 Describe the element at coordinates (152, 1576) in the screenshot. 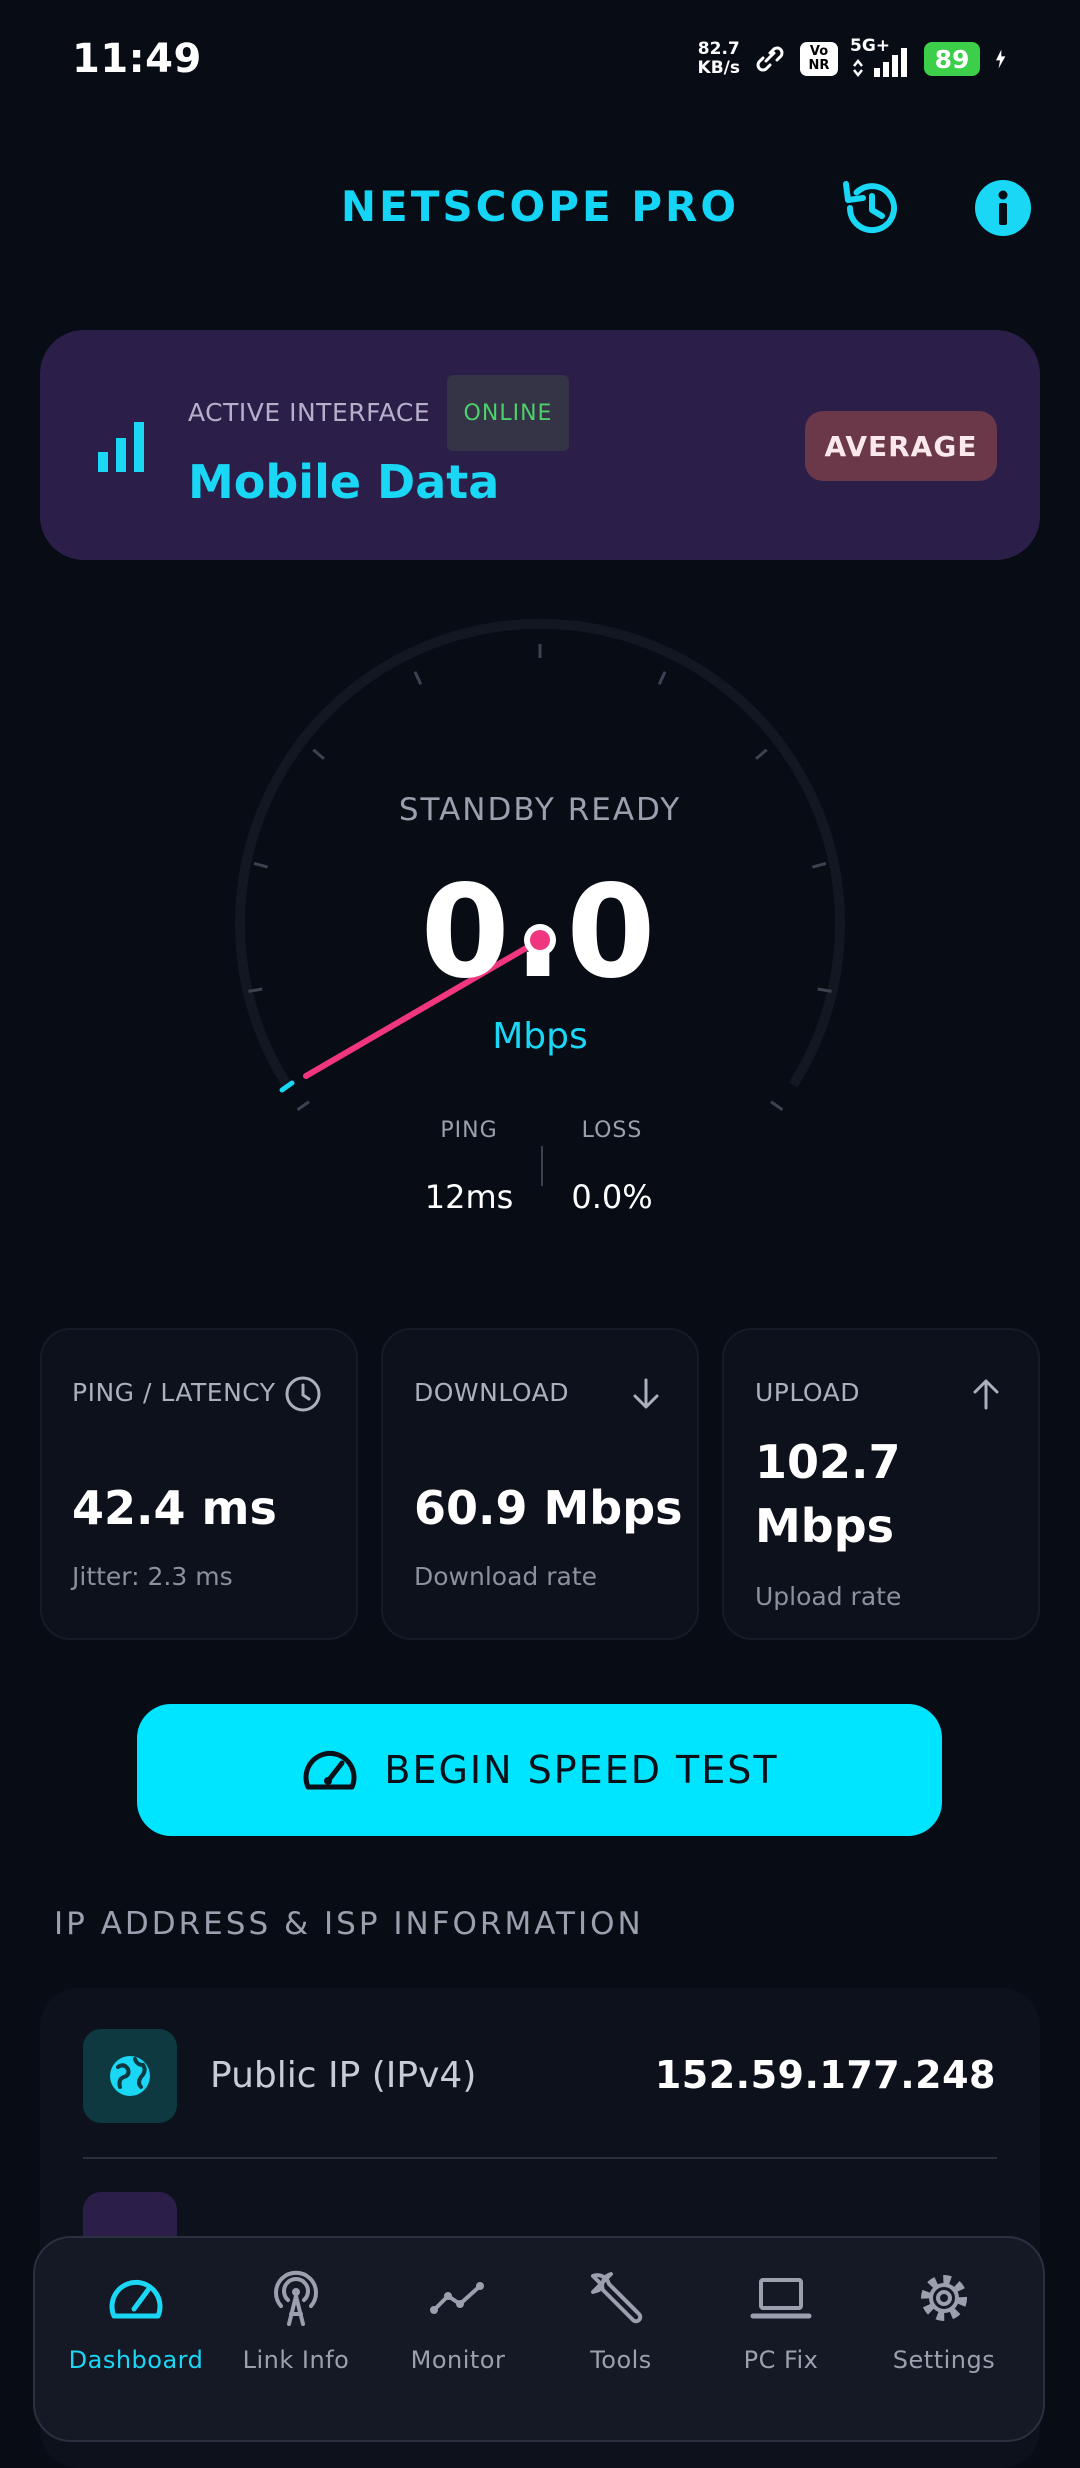

I see `stat-sub: Jitter: 2.3 ms` at that location.